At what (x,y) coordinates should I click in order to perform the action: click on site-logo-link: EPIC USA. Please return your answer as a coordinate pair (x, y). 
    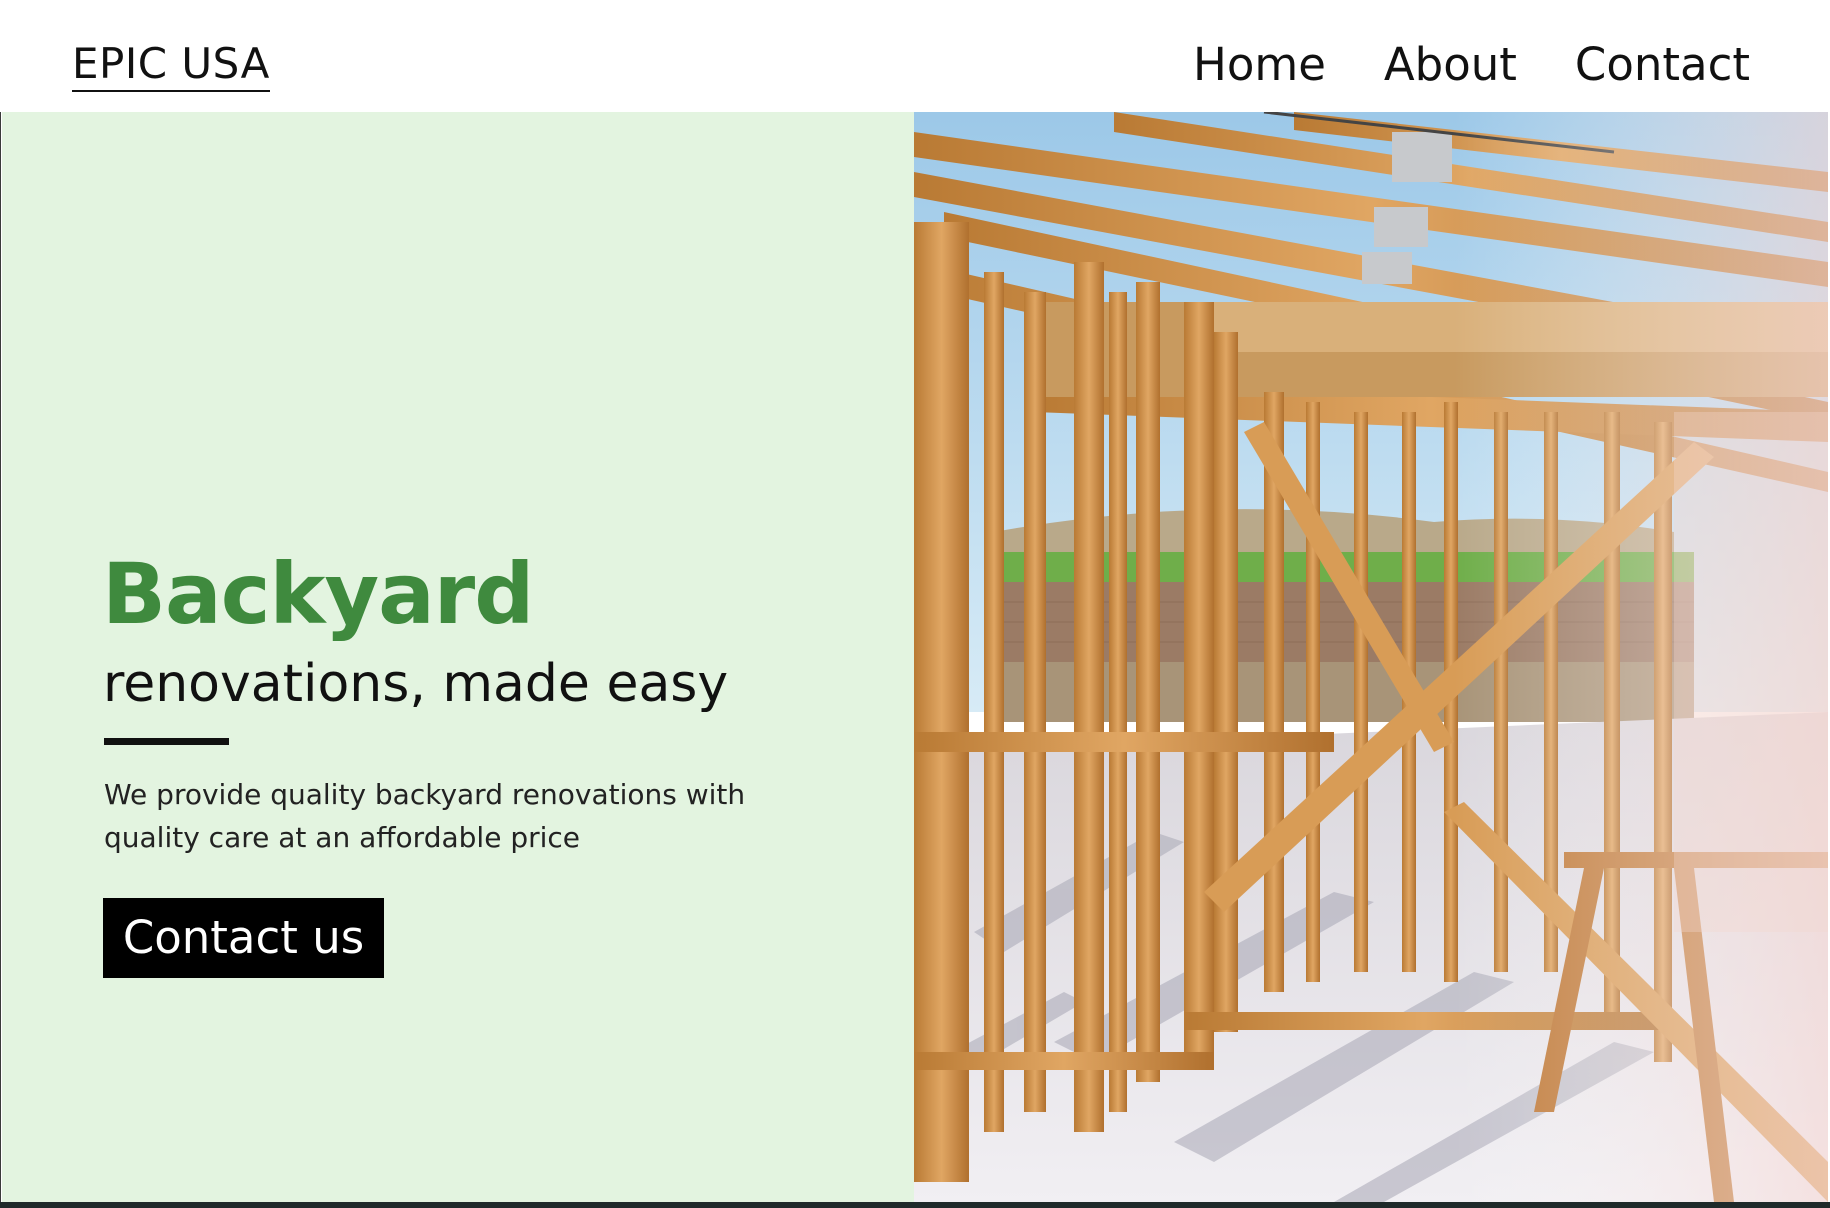
    Looking at the image, I should click on (171, 66).